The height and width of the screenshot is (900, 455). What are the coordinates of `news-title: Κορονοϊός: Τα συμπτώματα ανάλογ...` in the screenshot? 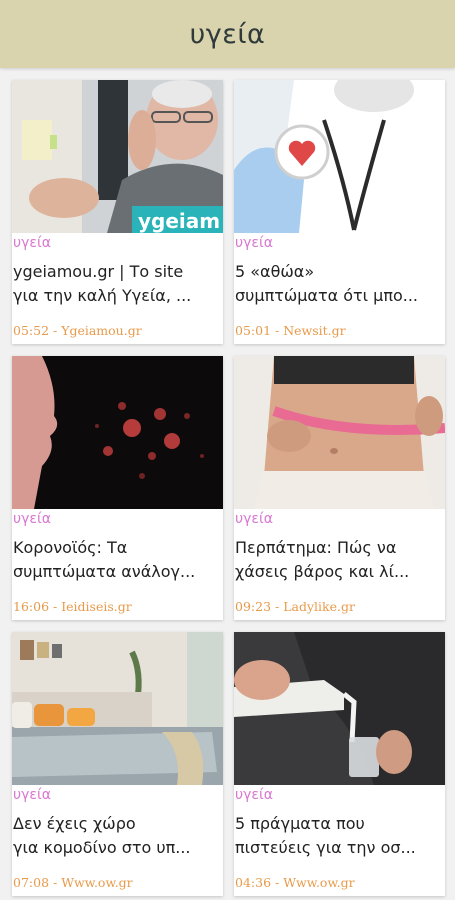 It's located at (104, 559).